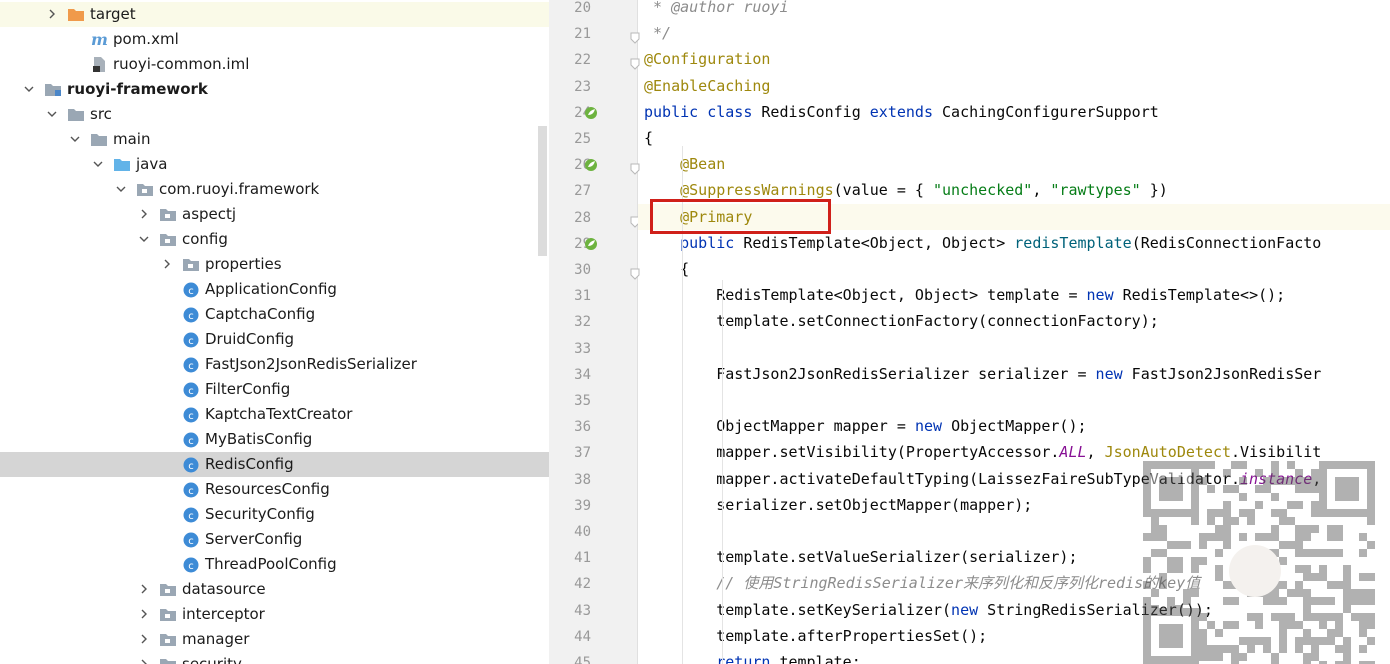 This screenshot has height=664, width=1390. I want to click on code-token: new, so click(933, 426).